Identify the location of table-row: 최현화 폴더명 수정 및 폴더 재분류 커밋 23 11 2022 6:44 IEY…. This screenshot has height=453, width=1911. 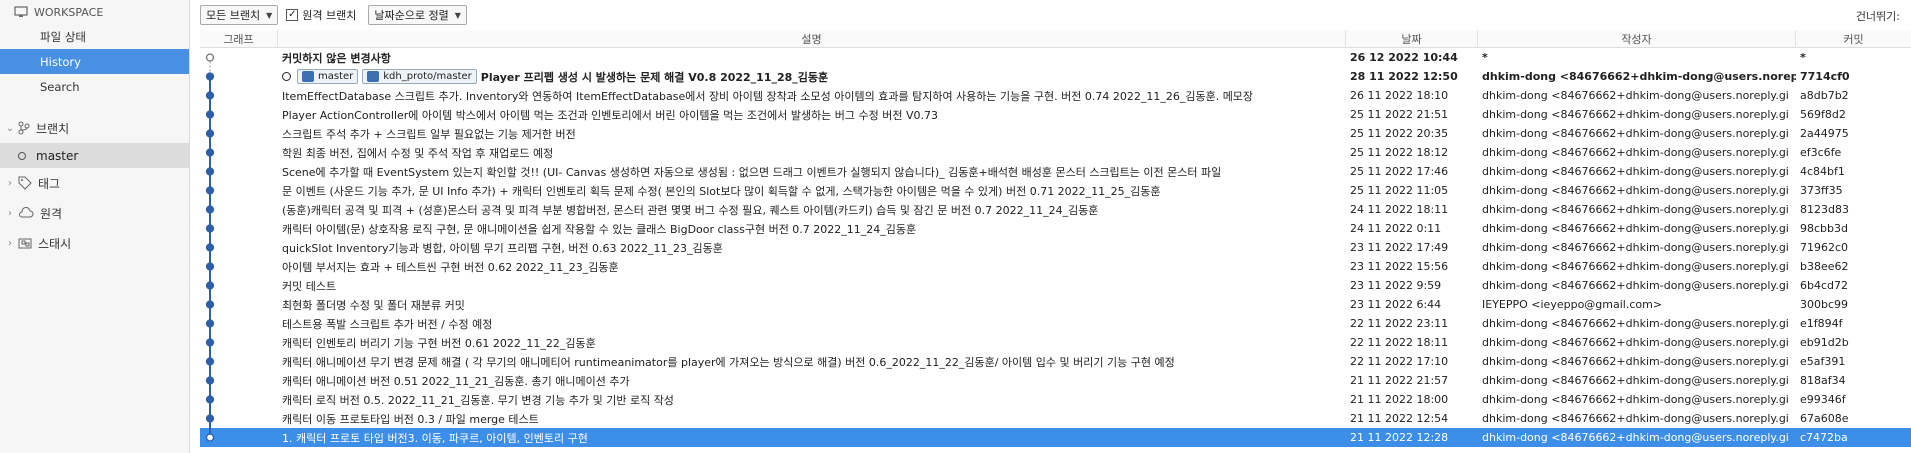
(1055, 304).